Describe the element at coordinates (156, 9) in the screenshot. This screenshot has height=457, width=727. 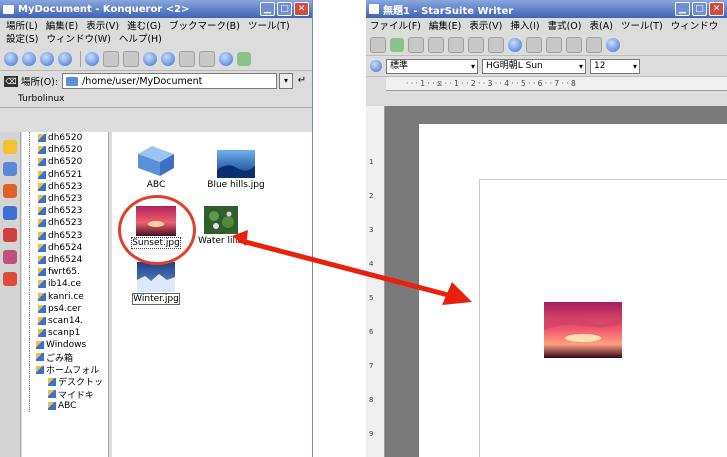
I see `konqueror-titlebar: MyDocument - Konqueror <2> ▁ □ ✕` at that location.